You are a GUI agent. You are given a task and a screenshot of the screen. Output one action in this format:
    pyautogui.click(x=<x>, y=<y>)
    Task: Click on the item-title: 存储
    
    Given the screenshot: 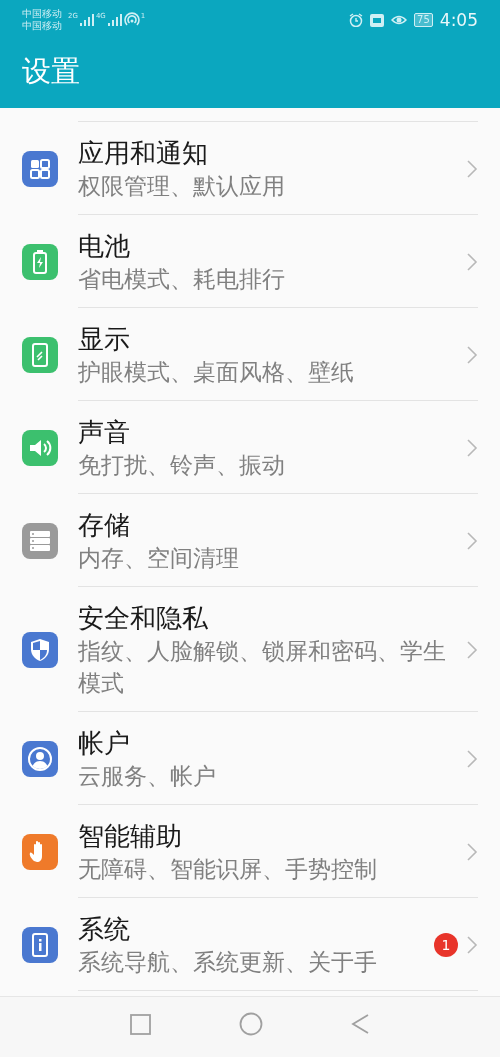 What is the action you would take?
    pyautogui.click(x=104, y=525)
    